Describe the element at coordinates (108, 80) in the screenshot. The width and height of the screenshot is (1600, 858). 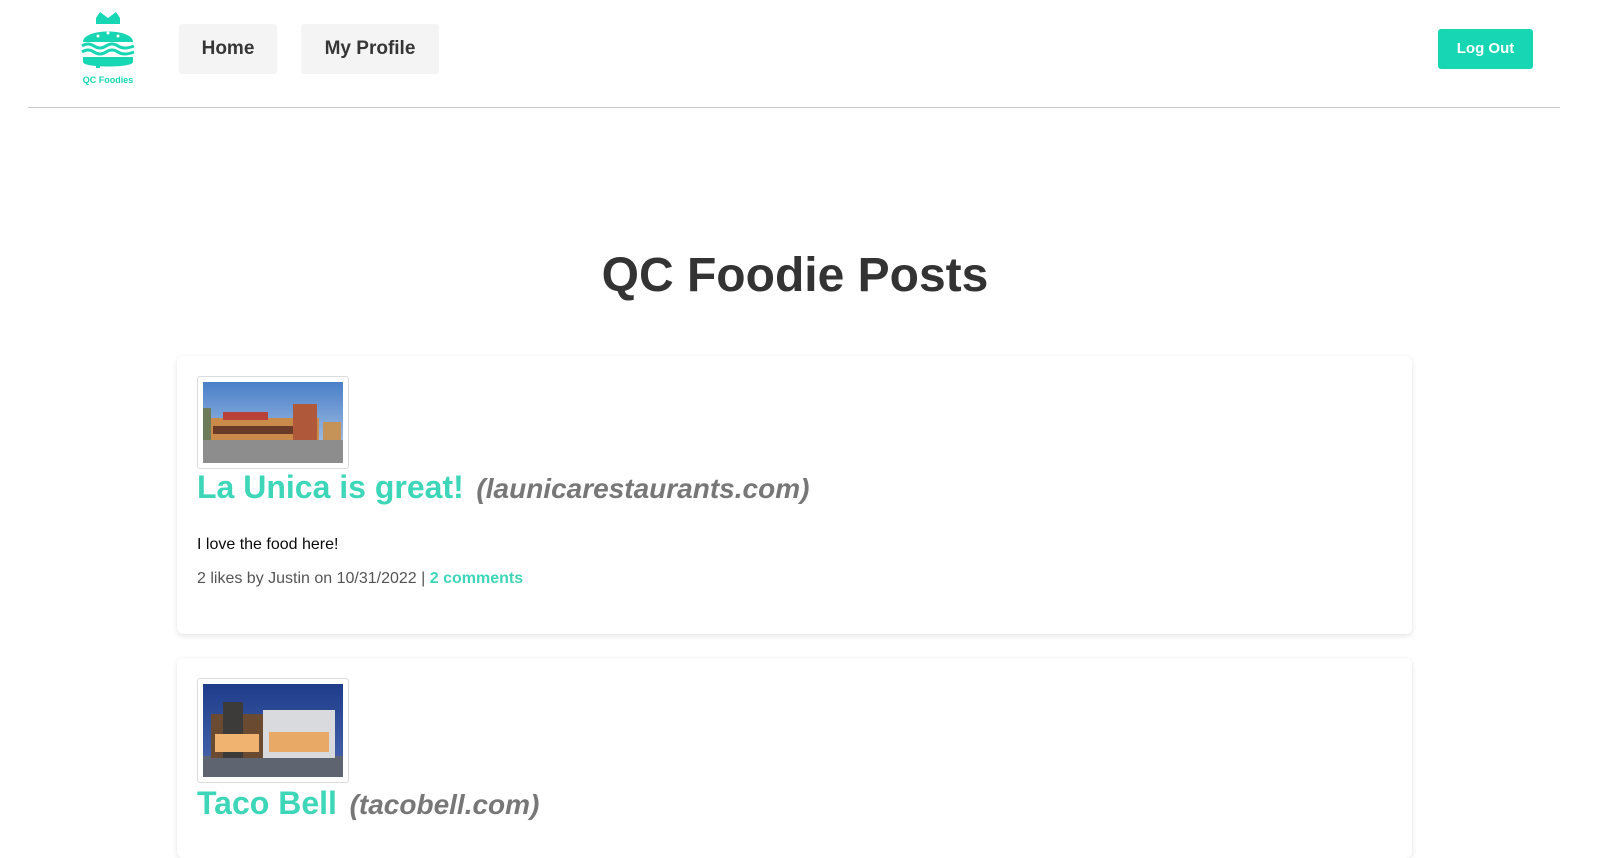
I see `logo-text: QC Foodies` at that location.